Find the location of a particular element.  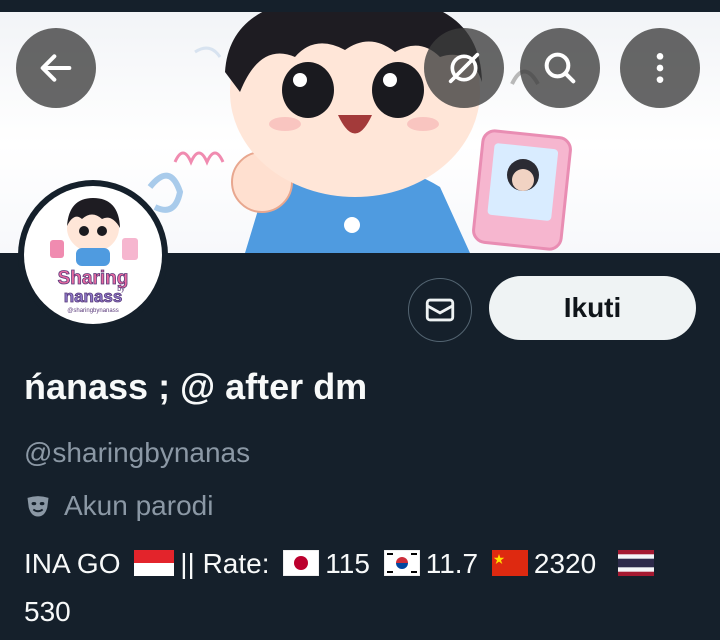

more-vertical-icon is located at coordinates (660, 68).